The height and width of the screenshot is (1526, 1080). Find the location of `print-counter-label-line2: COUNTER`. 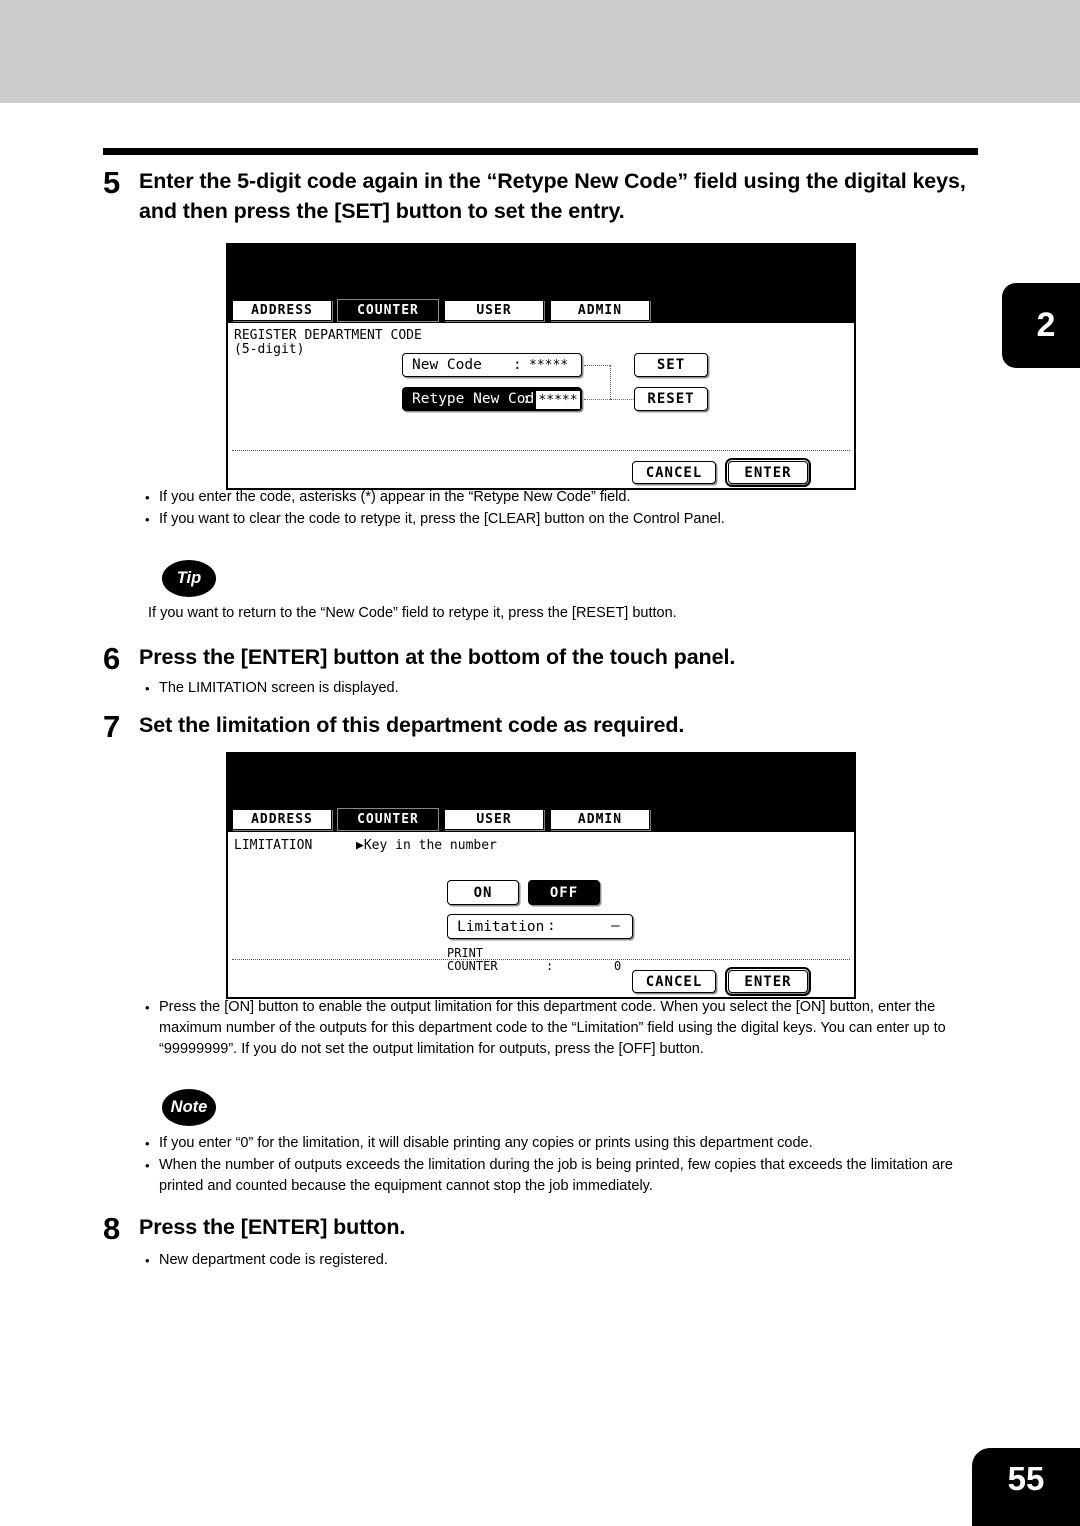

print-counter-label-line2: COUNTER is located at coordinates (472, 966).